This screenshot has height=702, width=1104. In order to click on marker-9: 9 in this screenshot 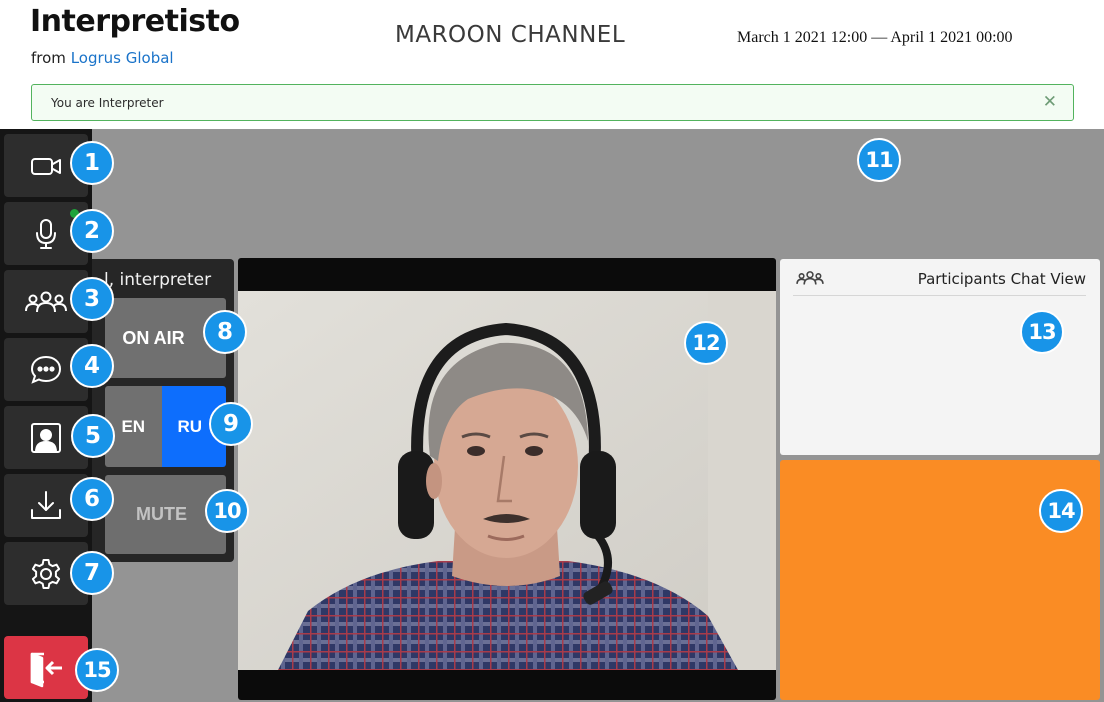, I will do `click(231, 424)`.